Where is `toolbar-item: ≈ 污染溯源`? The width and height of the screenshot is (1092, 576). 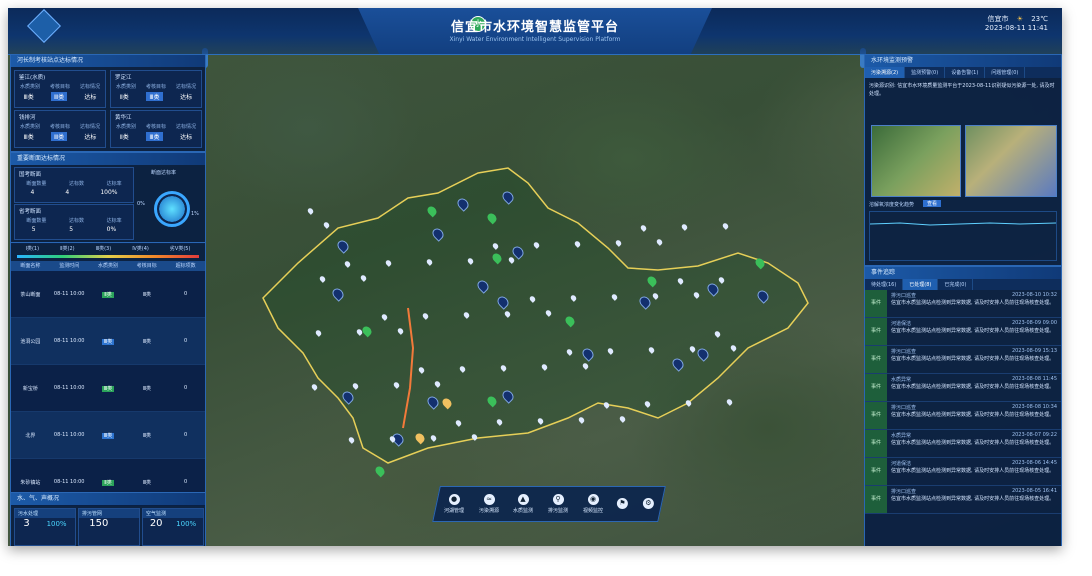 toolbar-item: ≈ 污染溯源 is located at coordinates (489, 504).